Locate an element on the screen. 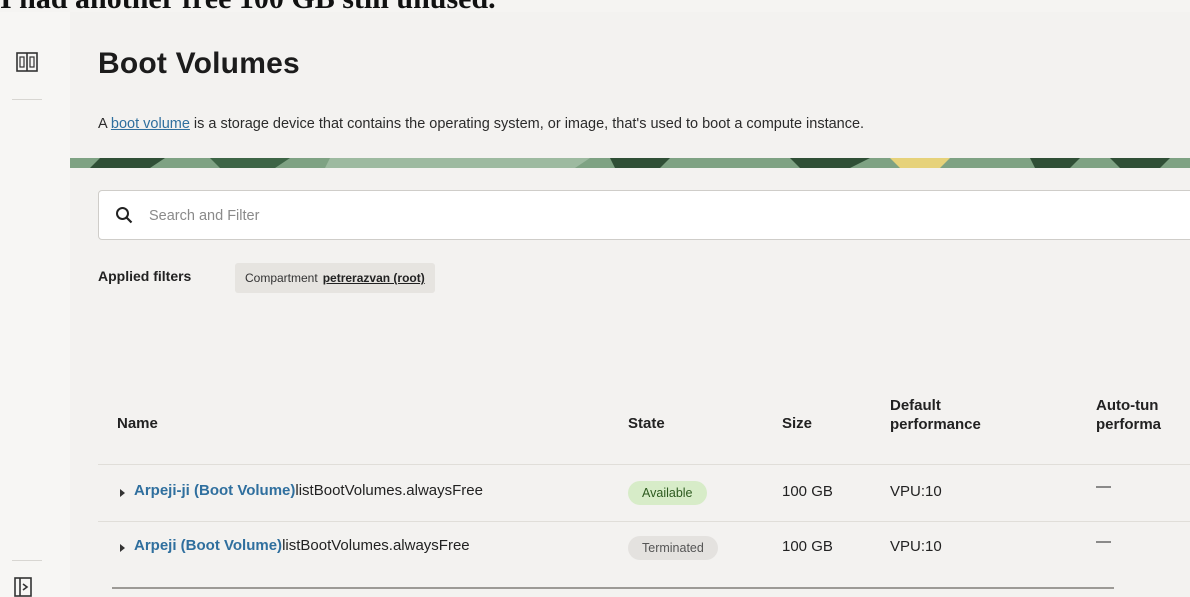  header-auto-line2: performa is located at coordinates (1129, 424).